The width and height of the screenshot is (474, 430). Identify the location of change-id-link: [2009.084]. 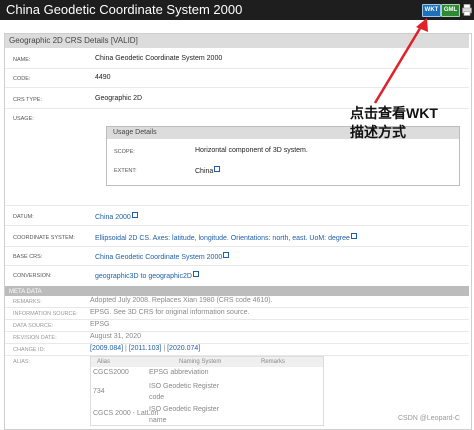
(106, 348).